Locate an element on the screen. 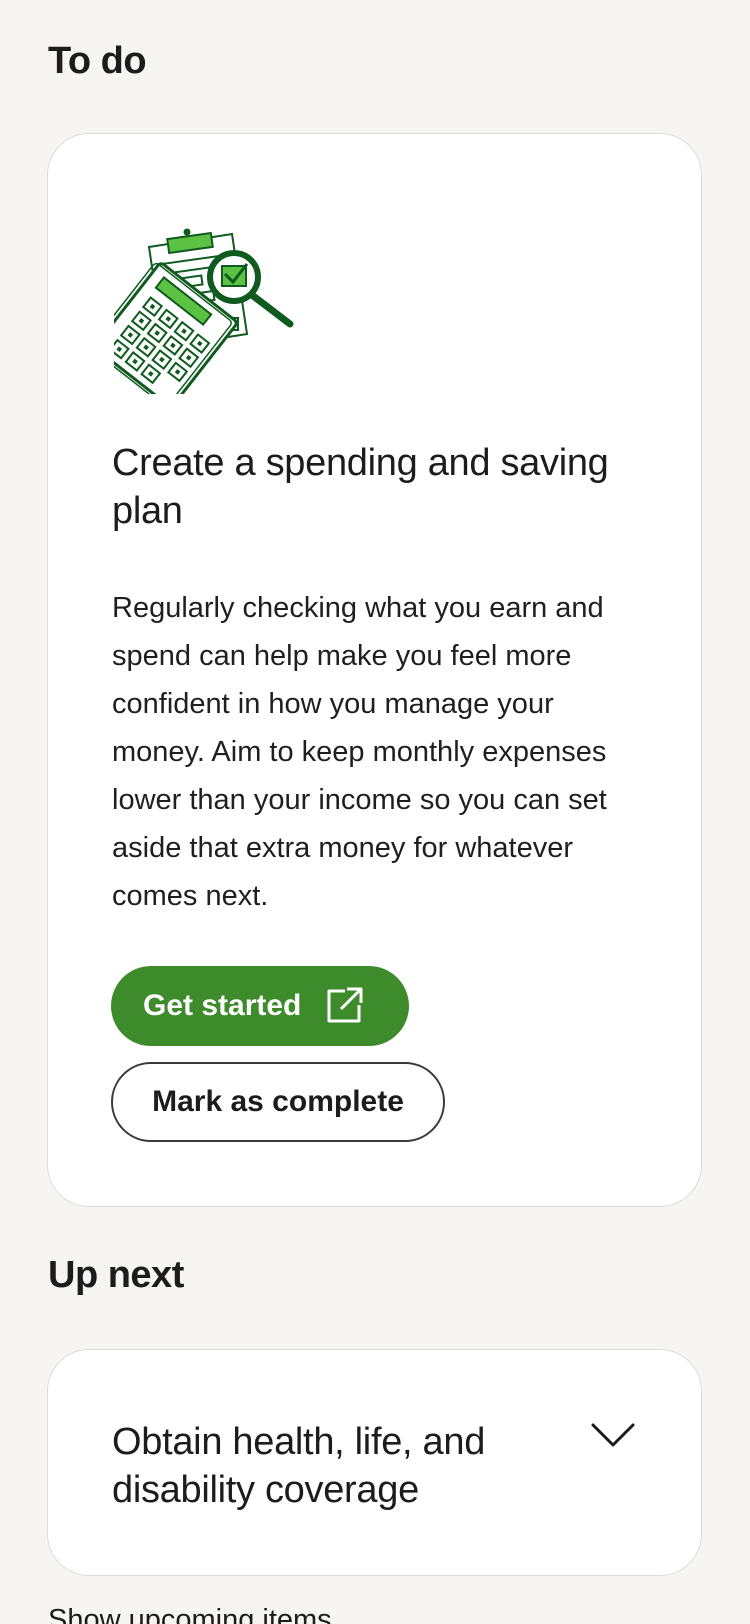  show-upcoming-items-link: Show upcoming items is located at coordinates (190, 1614).